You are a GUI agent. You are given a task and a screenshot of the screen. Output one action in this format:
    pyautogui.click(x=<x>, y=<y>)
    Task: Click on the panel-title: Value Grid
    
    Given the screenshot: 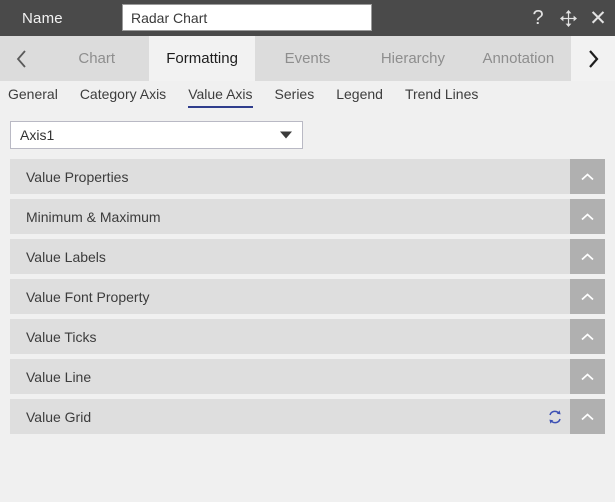 What is the action you would take?
    pyautogui.click(x=59, y=416)
    